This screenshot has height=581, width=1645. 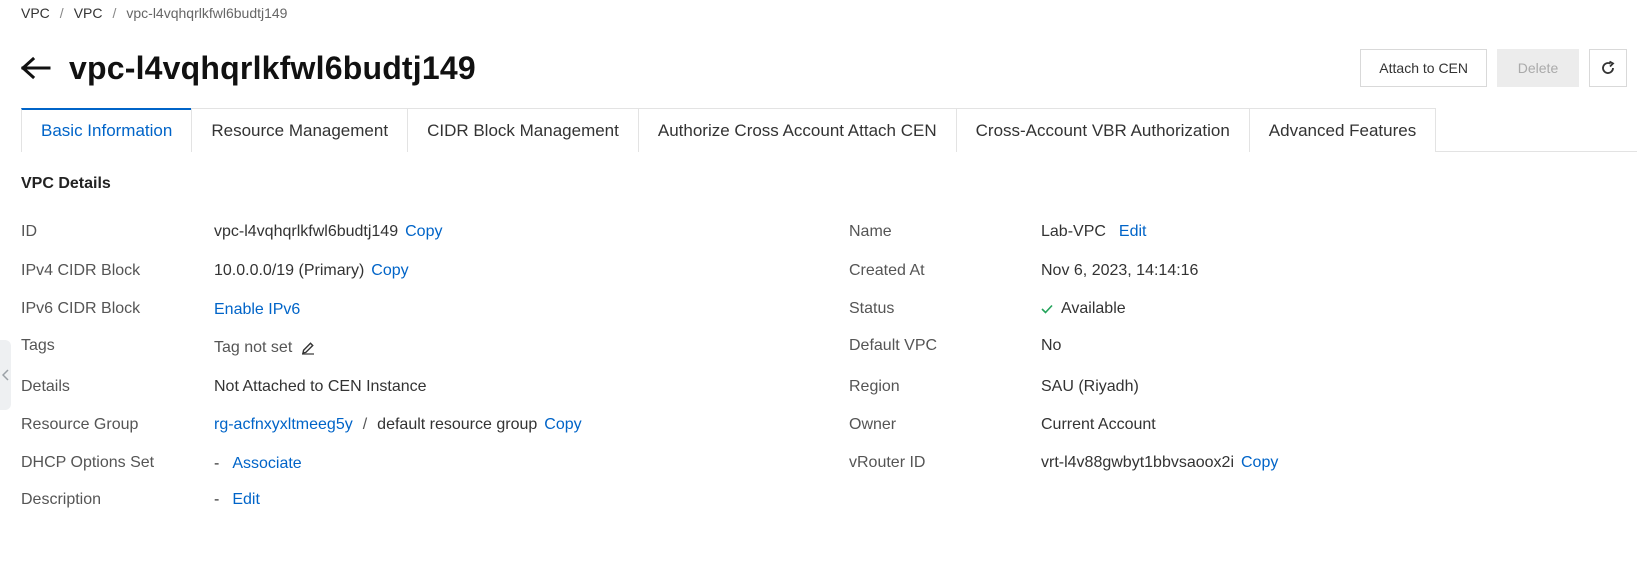 I want to click on page-title: vpc-l4vqhqrlkfwl6budtj149, so click(x=272, y=67).